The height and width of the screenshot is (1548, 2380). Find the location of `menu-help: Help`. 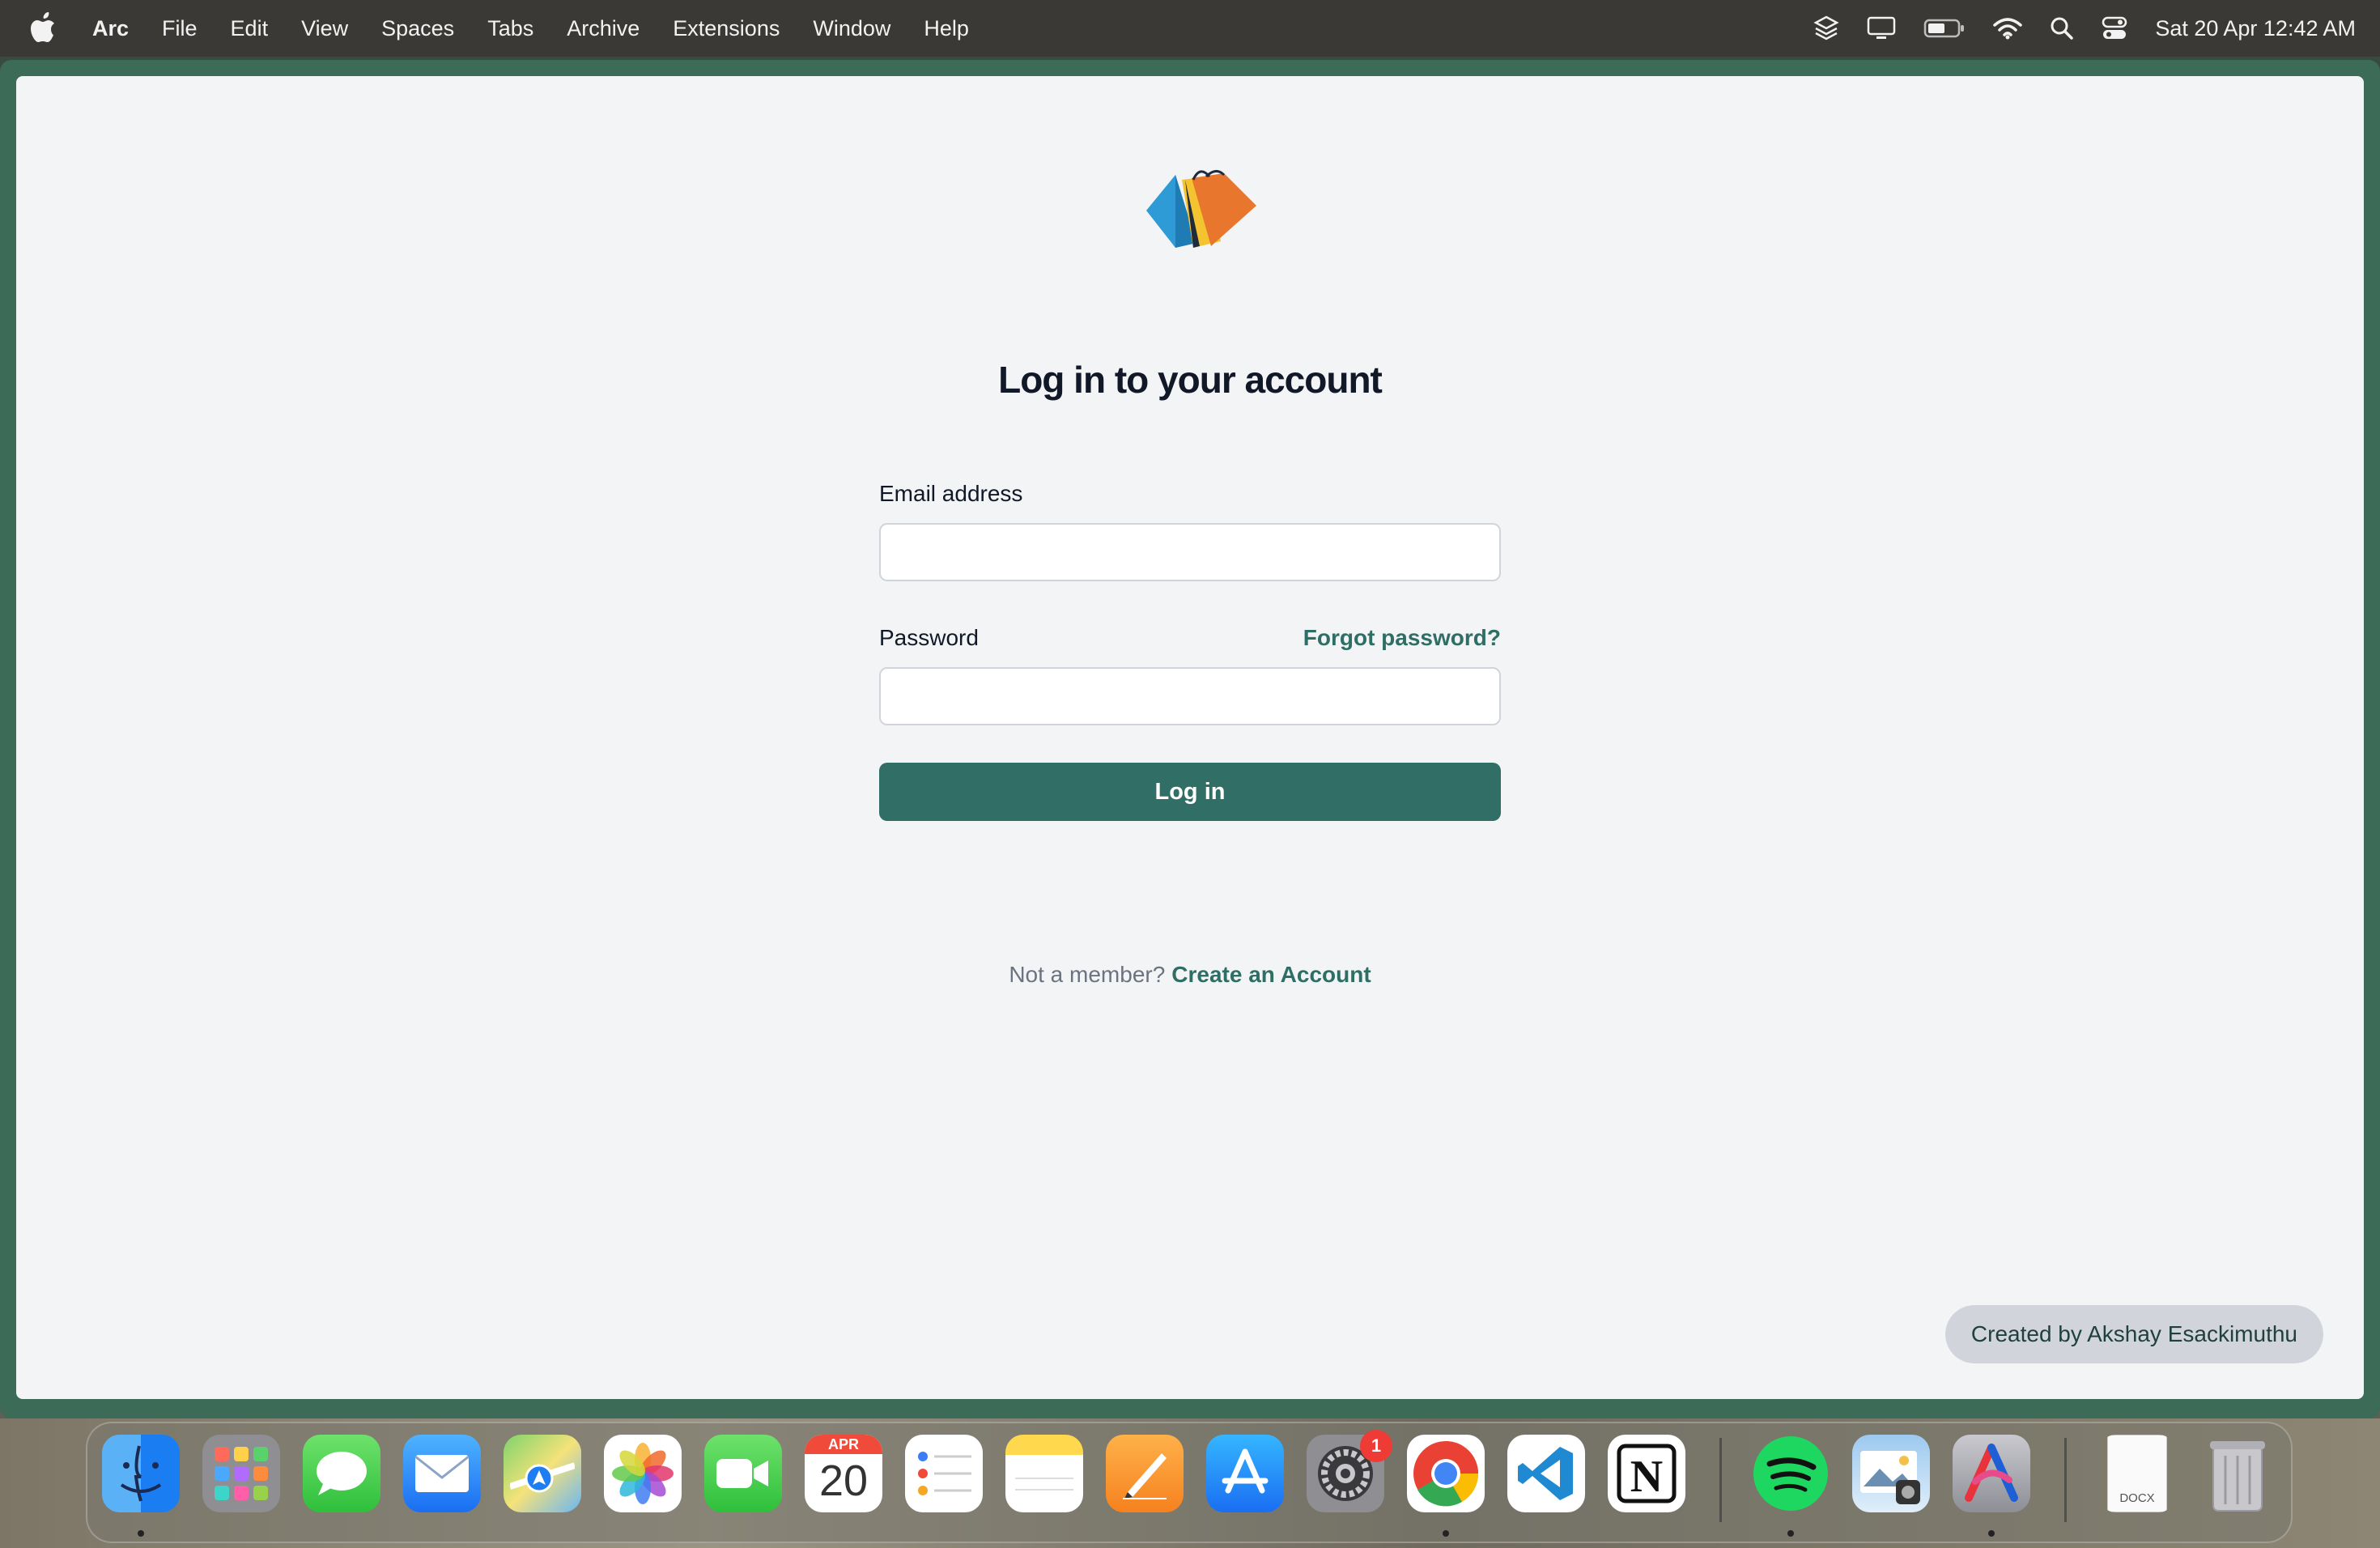

menu-help: Help is located at coordinates (946, 29).